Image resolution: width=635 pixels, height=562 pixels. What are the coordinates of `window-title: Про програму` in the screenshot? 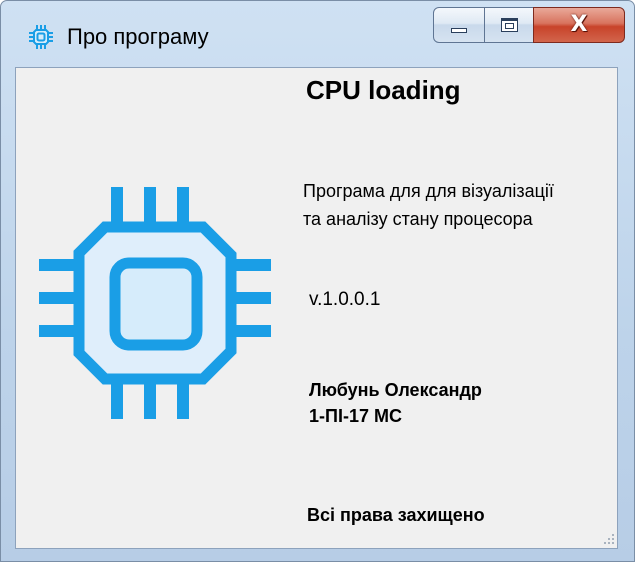 It's located at (138, 36).